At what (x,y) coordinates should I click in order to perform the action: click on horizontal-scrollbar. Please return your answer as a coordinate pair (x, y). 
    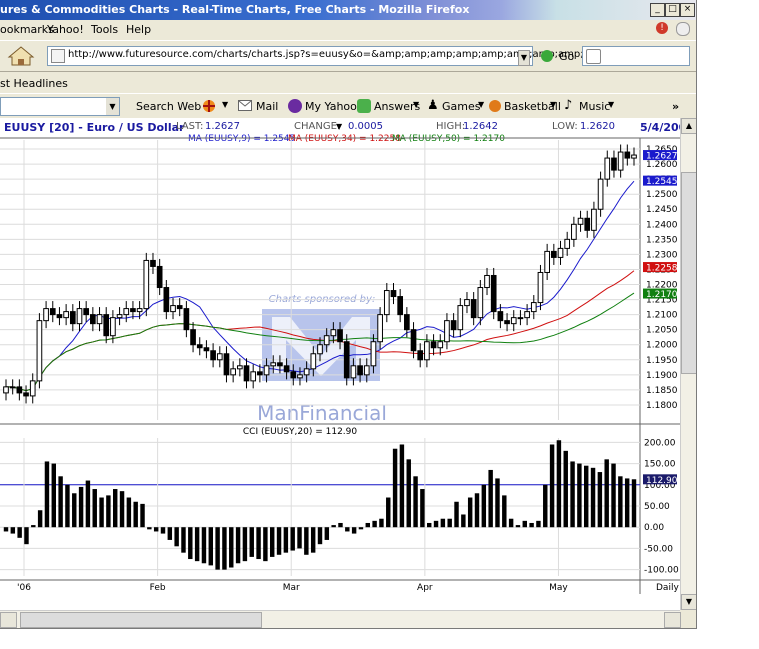
    Looking at the image, I should click on (340, 619).